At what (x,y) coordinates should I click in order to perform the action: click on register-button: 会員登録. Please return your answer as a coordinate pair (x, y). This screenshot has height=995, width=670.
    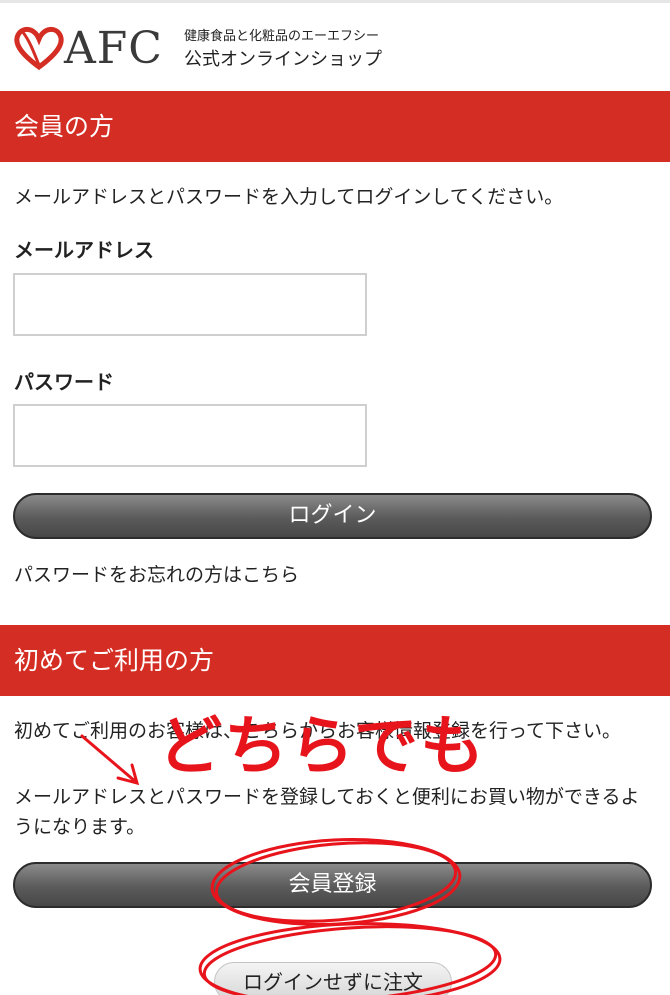
    Looking at the image, I should click on (332, 885).